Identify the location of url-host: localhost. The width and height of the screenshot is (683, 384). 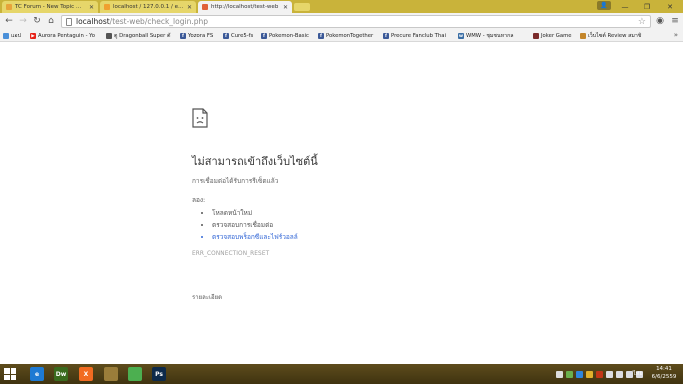
(93, 21).